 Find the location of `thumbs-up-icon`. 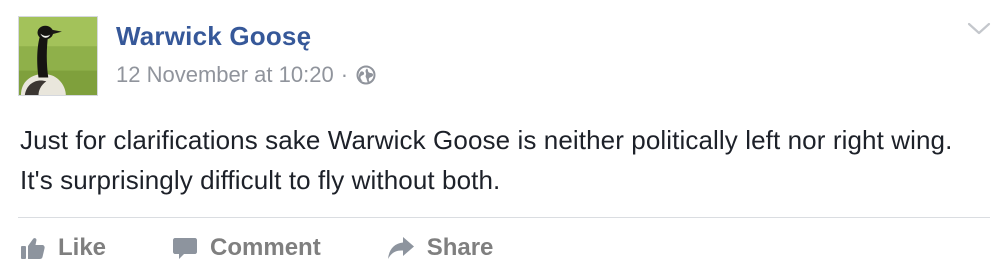

thumbs-up-icon is located at coordinates (33, 248).